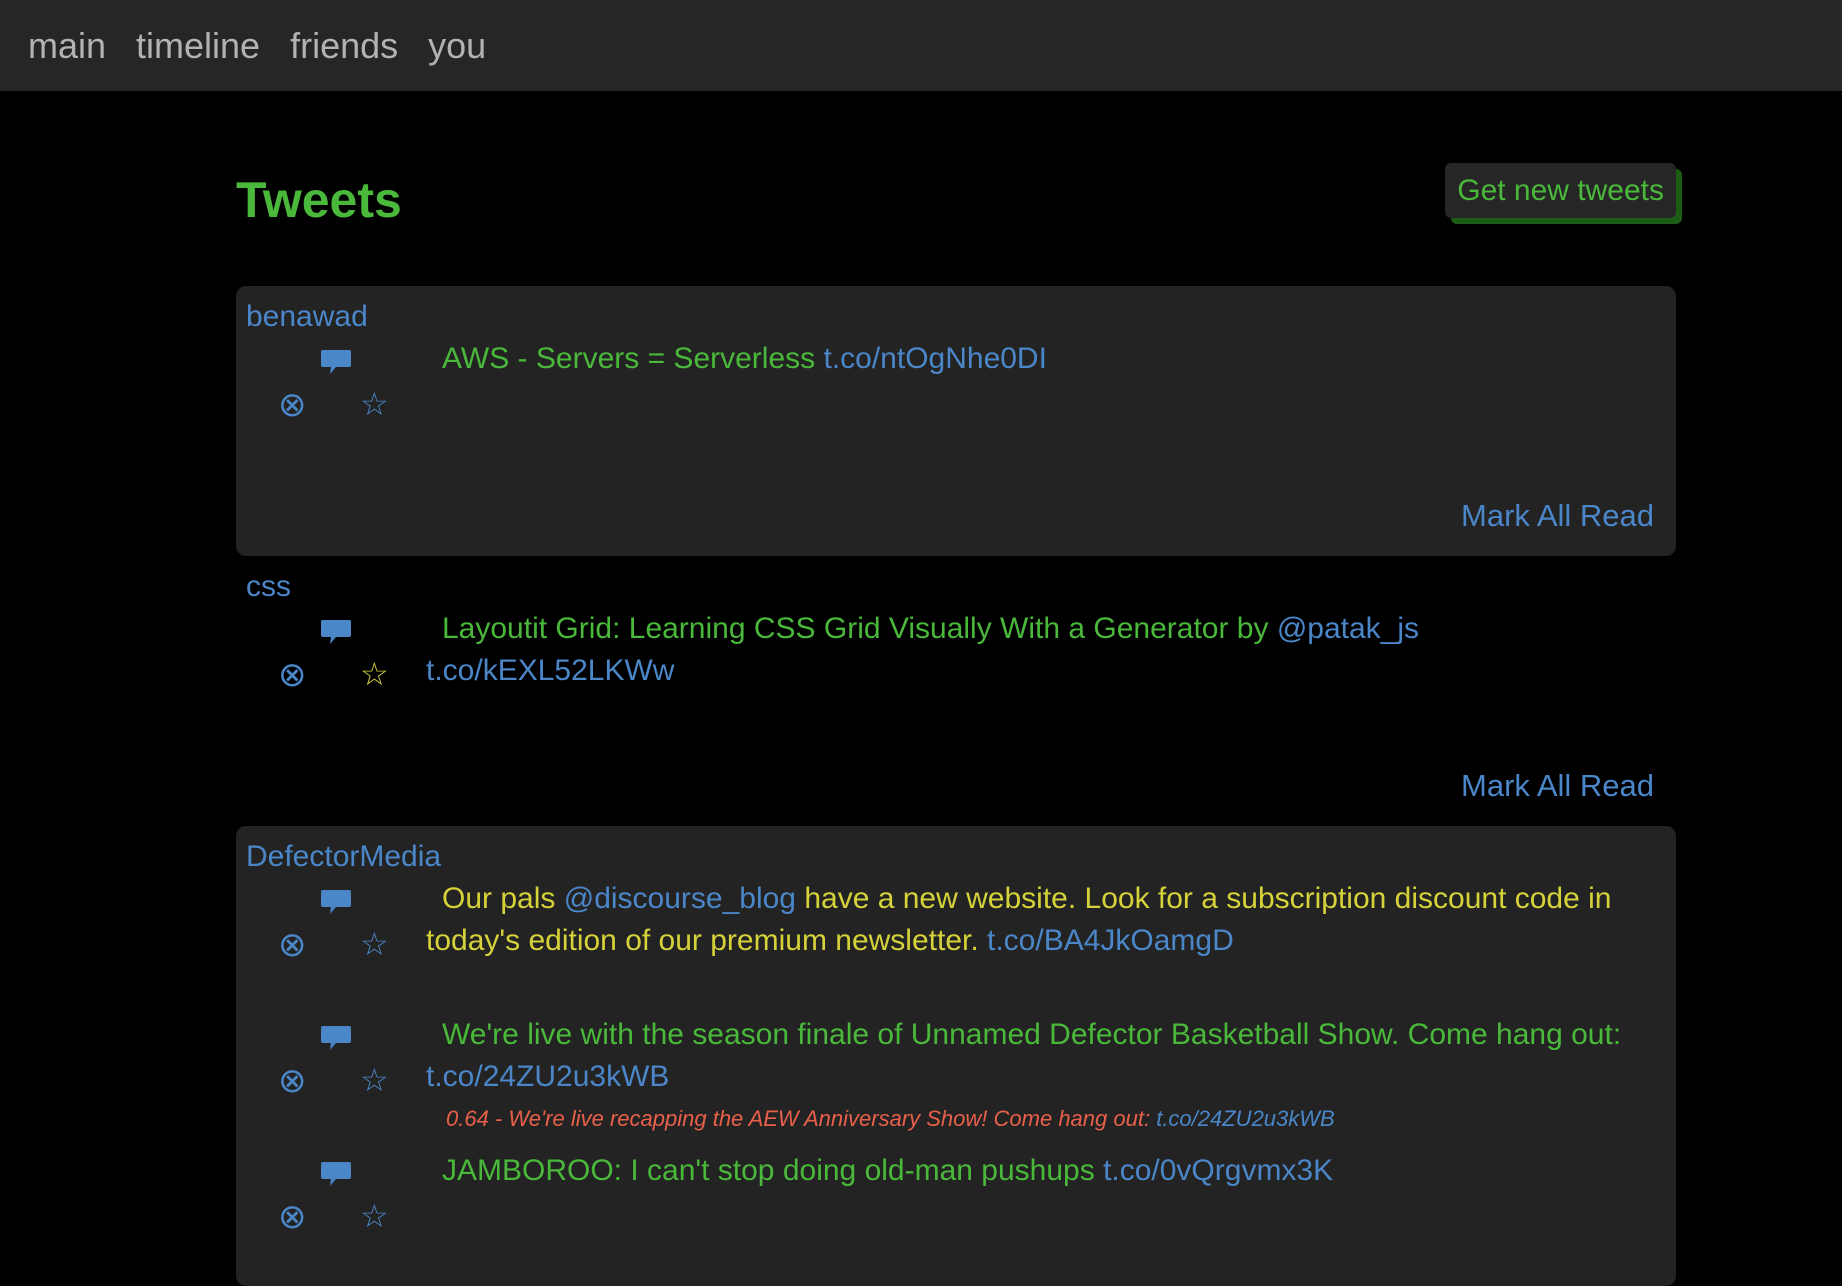  I want to click on group-username: DefectorMedia, so click(343, 857).